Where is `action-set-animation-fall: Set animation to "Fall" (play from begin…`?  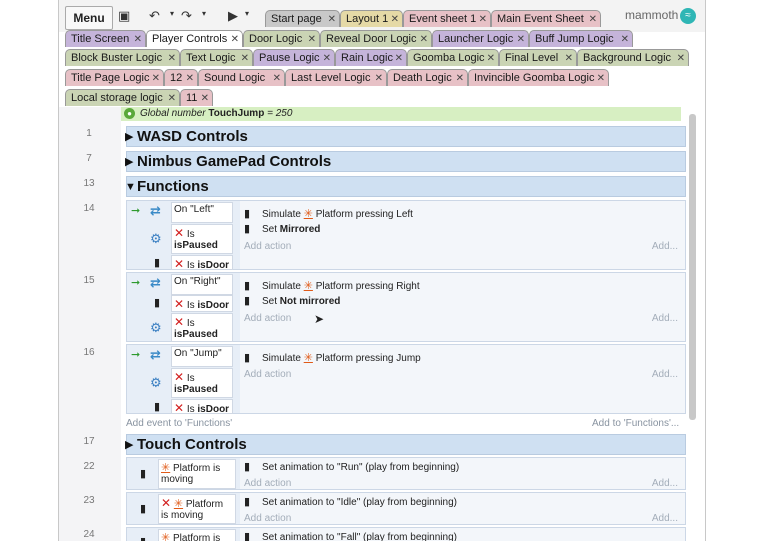 action-set-animation-fall: Set animation to "Fall" (play from begin… is located at coordinates (359, 536).